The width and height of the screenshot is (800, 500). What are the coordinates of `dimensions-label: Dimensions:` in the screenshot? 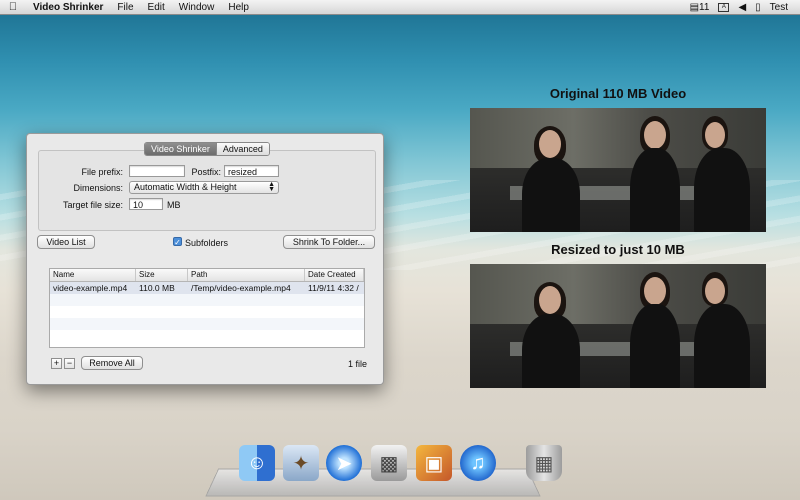 It's located at (98, 188).